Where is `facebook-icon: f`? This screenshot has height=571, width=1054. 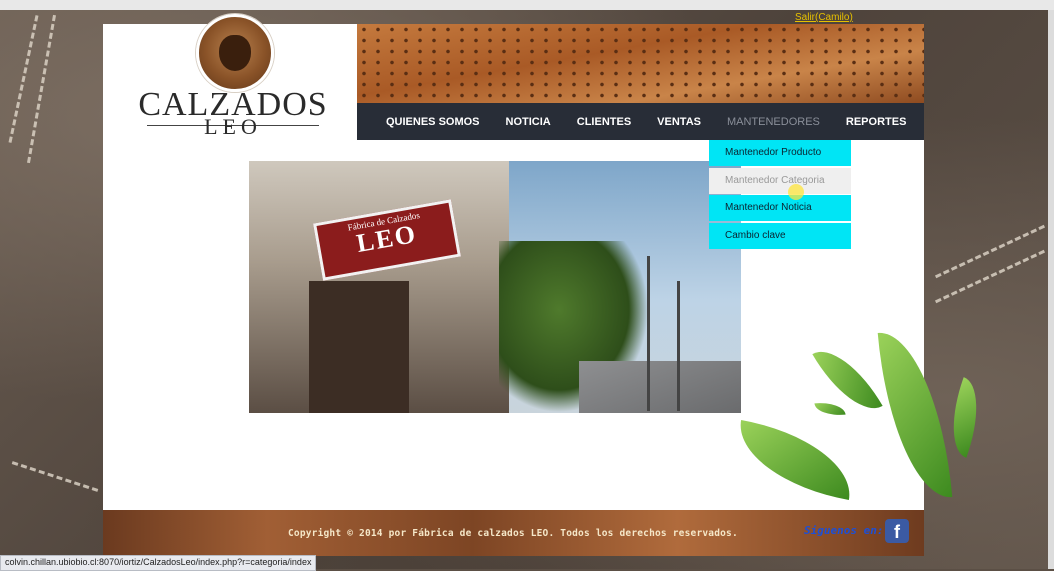
facebook-icon: f is located at coordinates (897, 531).